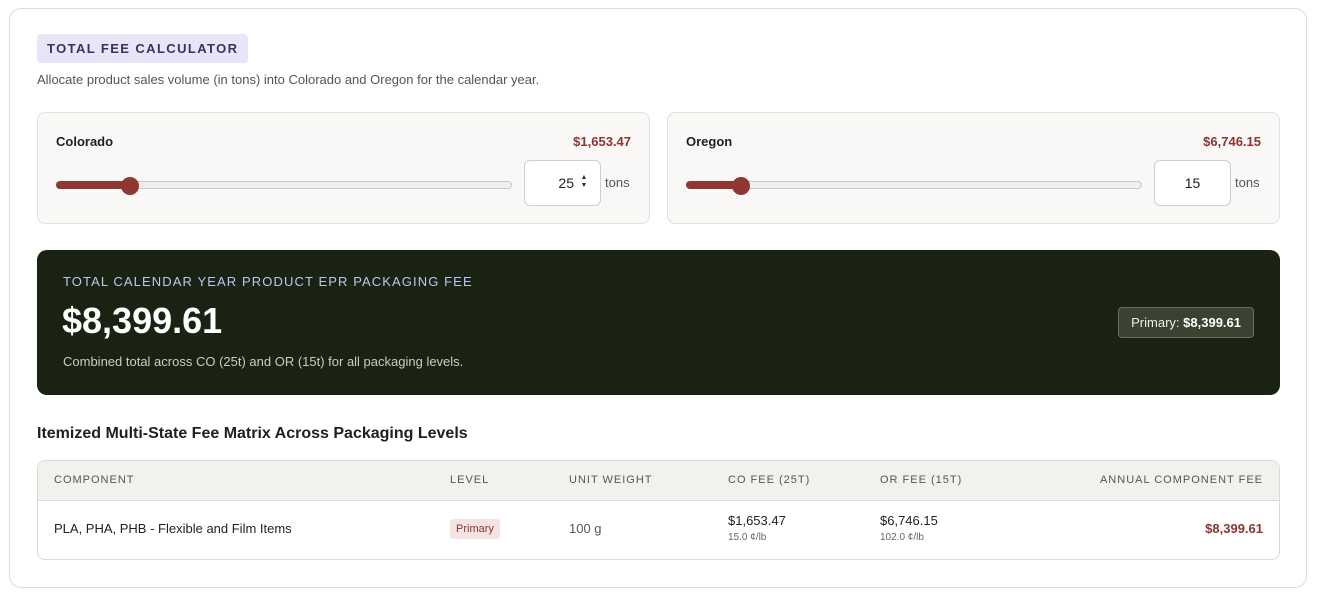 This screenshot has height=594, width=1318. I want to click on oregon-tons-input: 15, so click(1192, 183).